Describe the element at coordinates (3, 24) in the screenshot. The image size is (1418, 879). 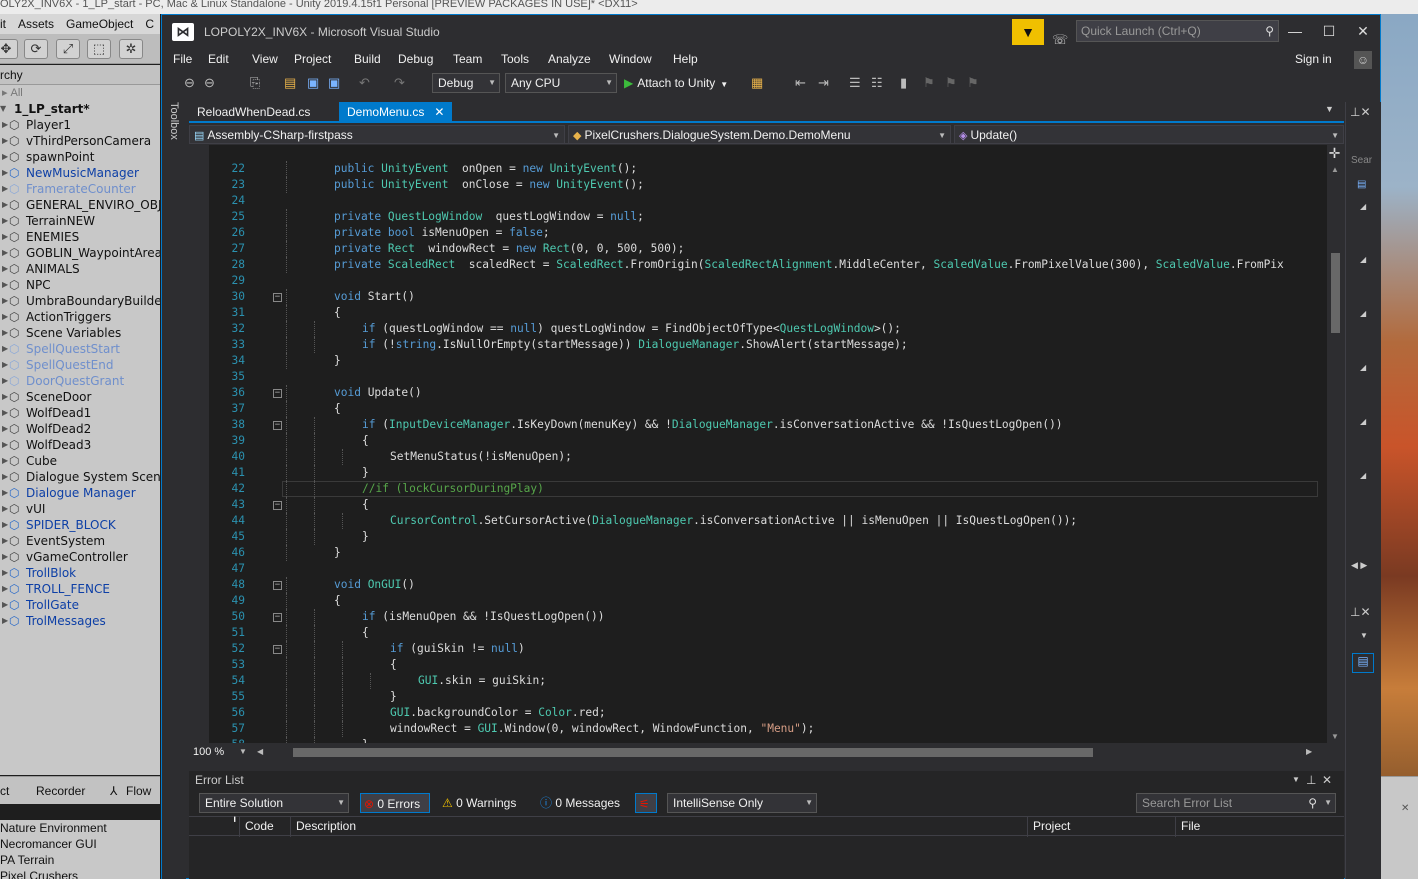
I see `unity-menu-edit: it` at that location.